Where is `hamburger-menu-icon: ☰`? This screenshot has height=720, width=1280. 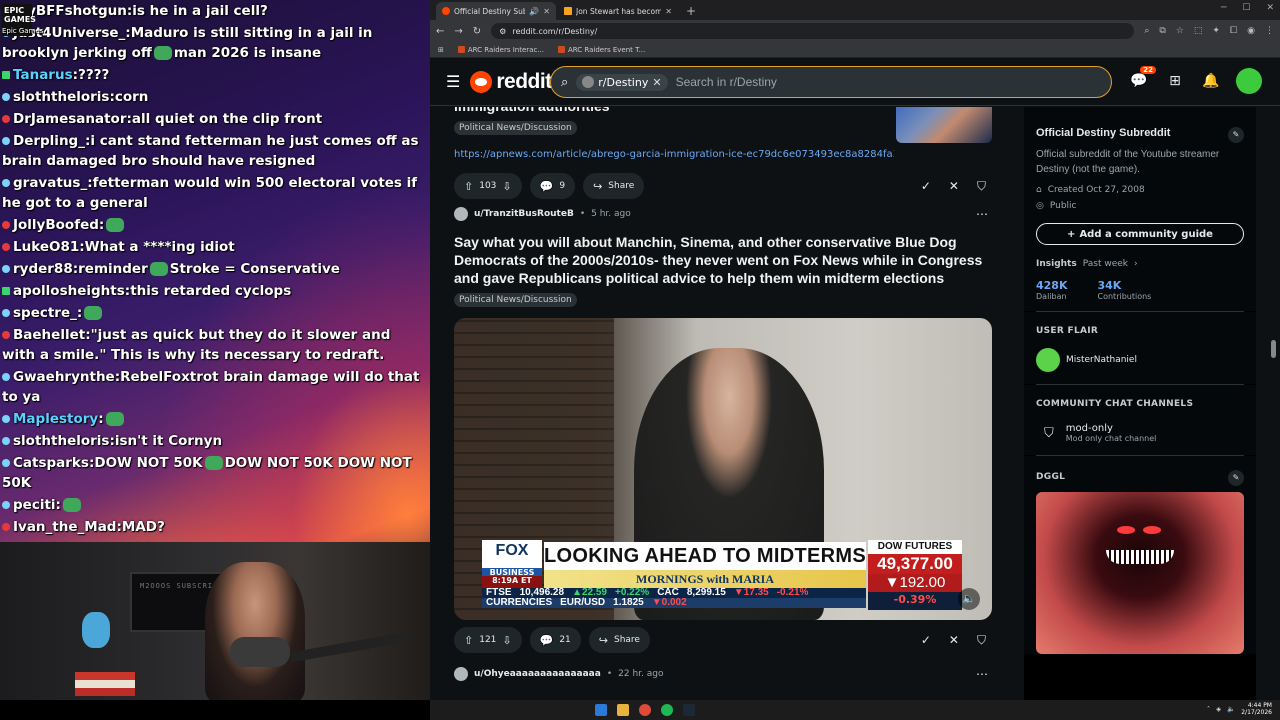
hamburger-menu-icon: ☰ is located at coordinates (453, 81).